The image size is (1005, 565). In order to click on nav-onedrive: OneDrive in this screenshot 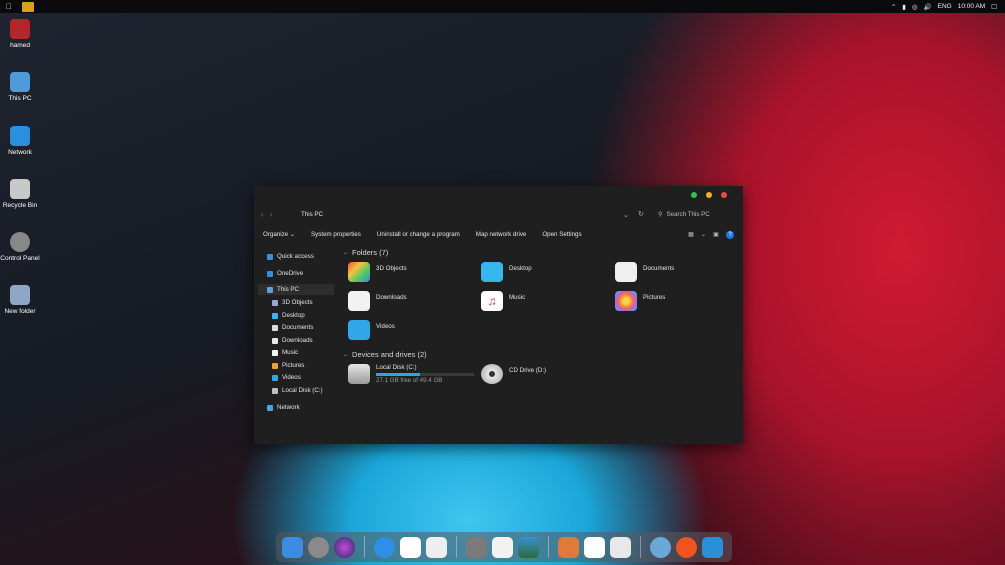, I will do `click(285, 273)`.